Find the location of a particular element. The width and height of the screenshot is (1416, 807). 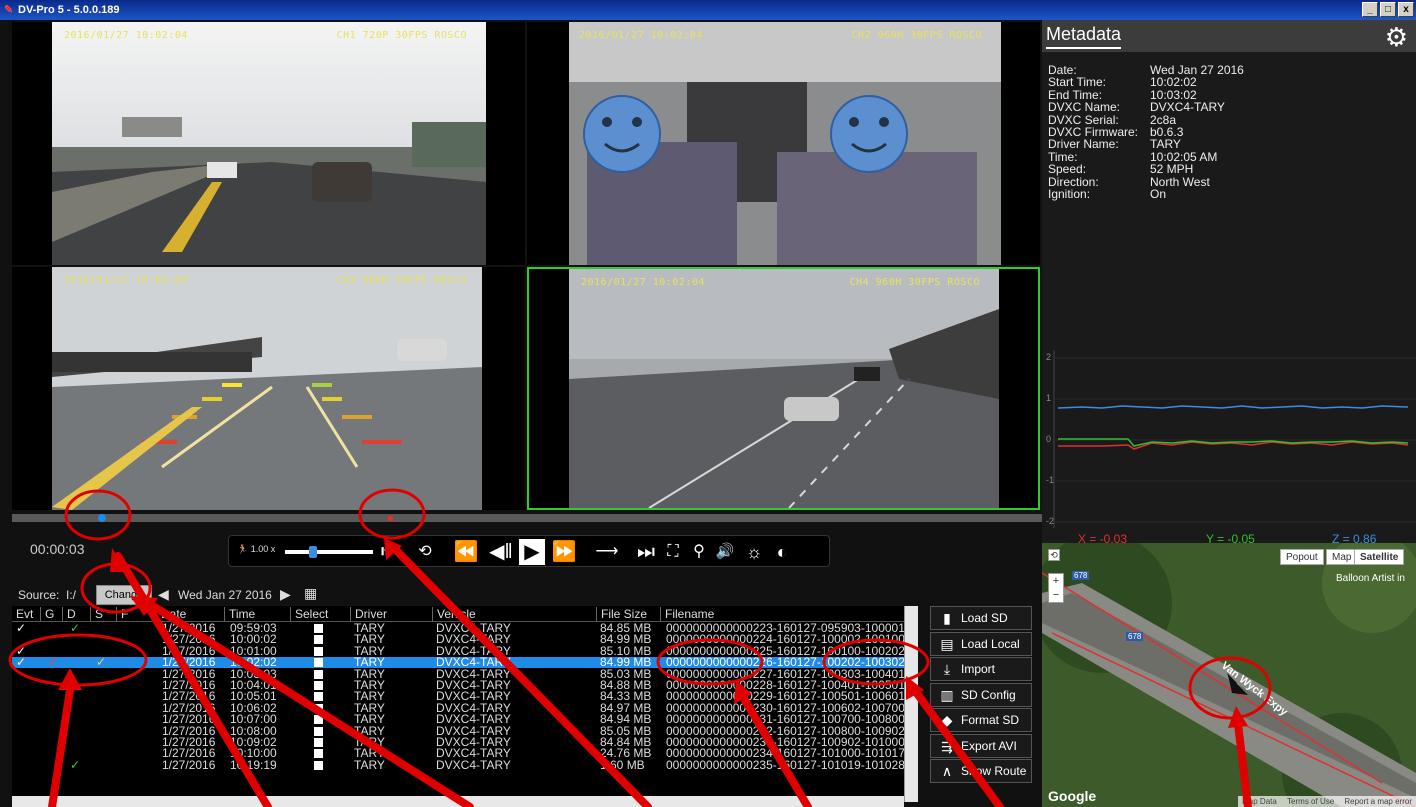

cell-driver: TARY is located at coordinates (369, 628).